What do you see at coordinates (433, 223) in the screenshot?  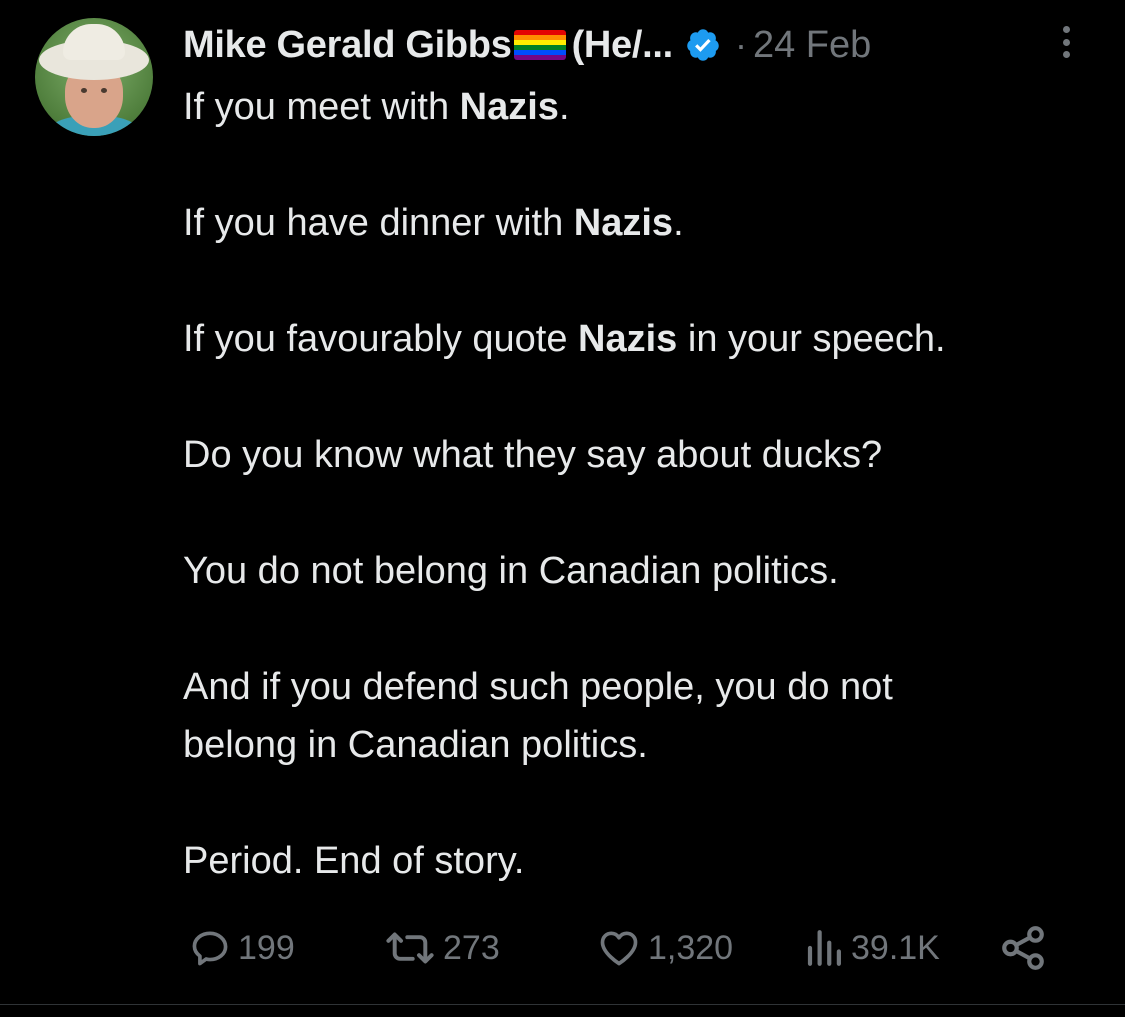 I see `tweet-line: If you have dinner with Nazis.` at bounding box center [433, 223].